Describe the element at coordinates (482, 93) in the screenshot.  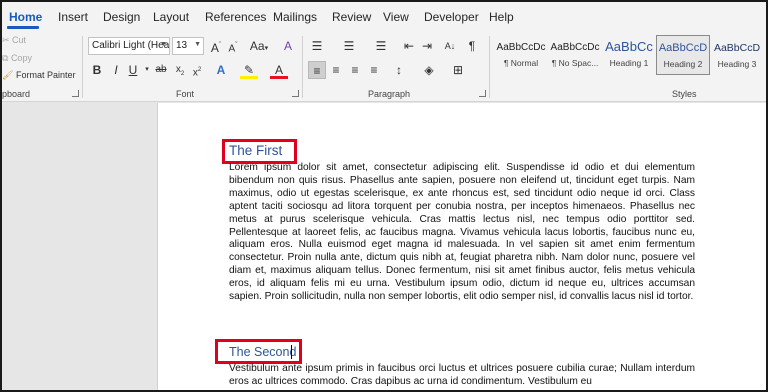
I see `paragraph-dialog-launcher-icon` at that location.